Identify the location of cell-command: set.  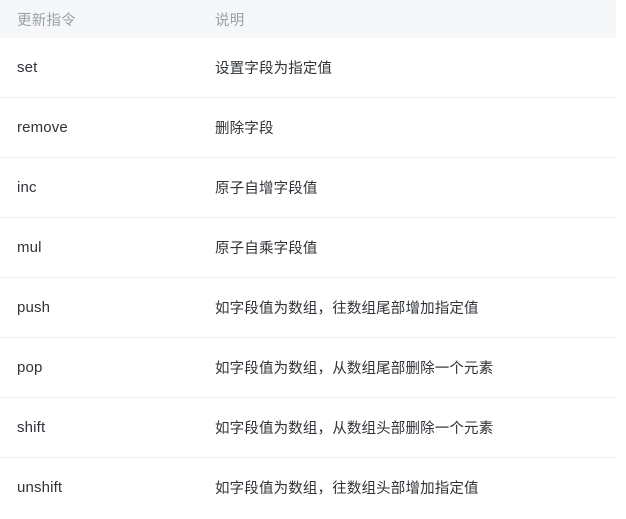
(27, 67).